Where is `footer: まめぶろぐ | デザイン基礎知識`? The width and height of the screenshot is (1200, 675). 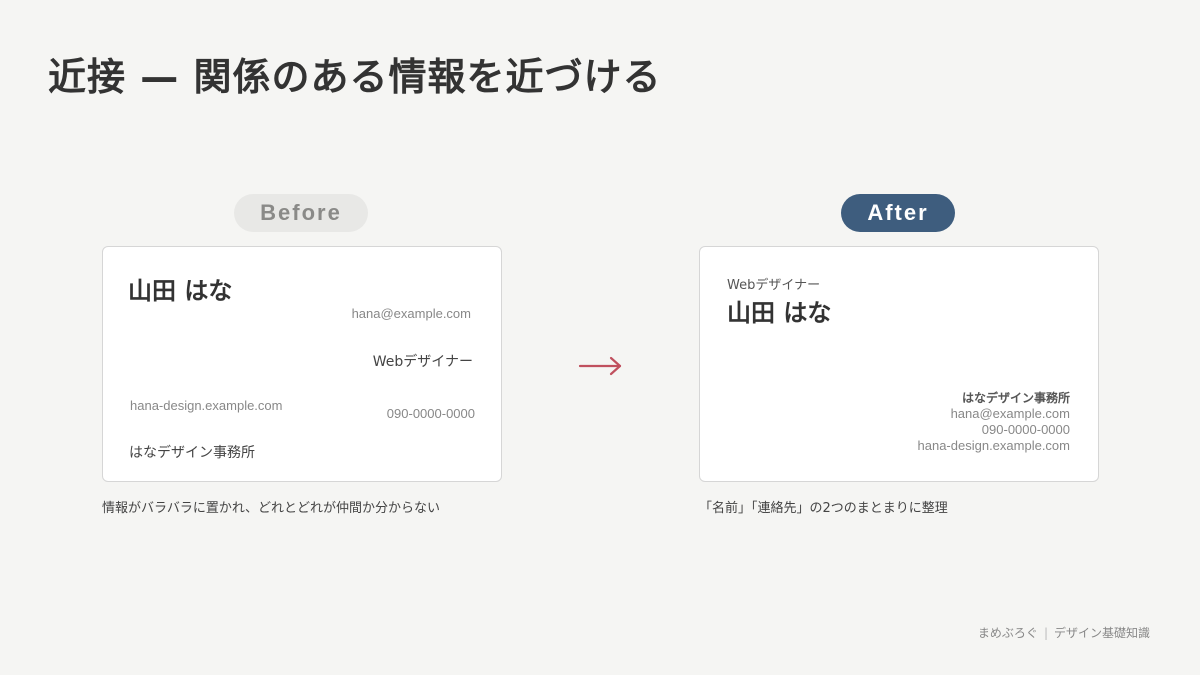
footer: まめぶろぐ | デザイン基礎知識 is located at coordinates (1064, 632).